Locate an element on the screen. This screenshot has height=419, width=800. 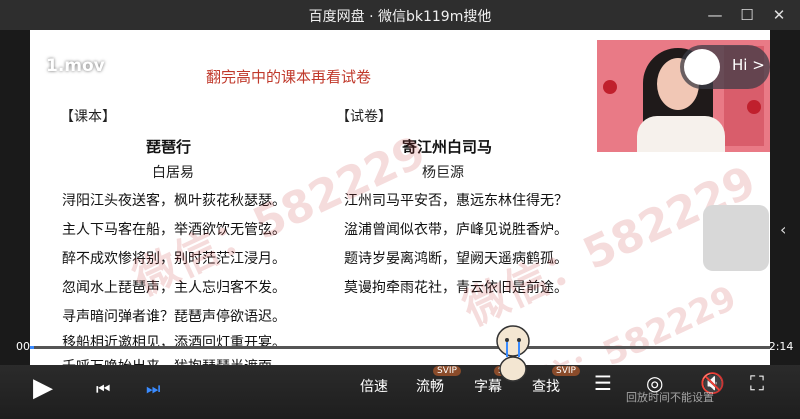
left-poem-author: 白居易 is located at coordinates (173, 173).